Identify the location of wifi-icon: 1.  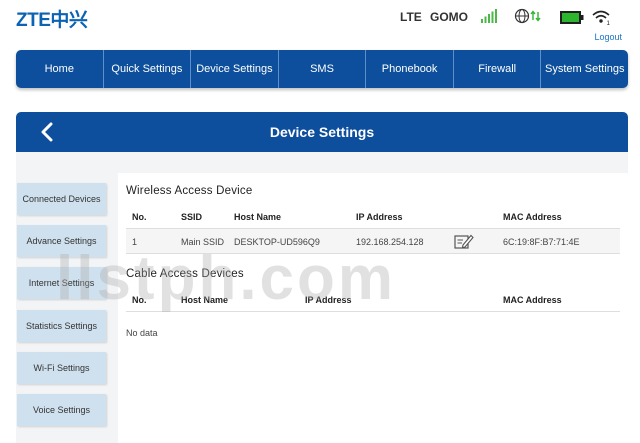
(601, 17).